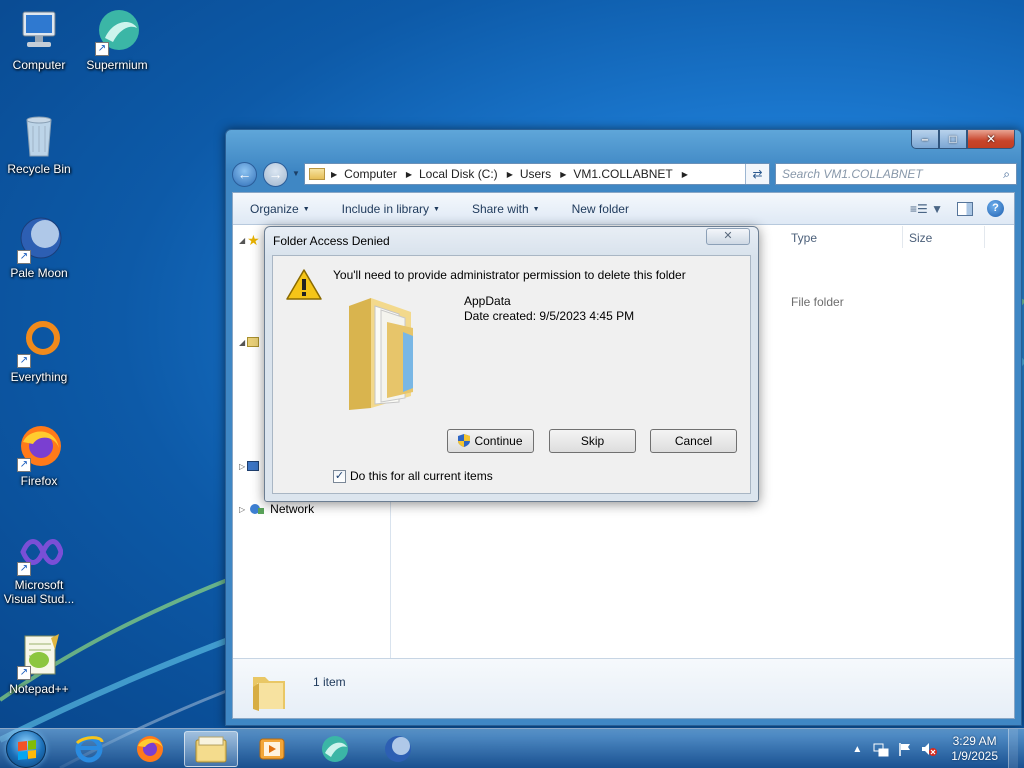 The width and height of the screenshot is (1024, 768). I want to click on visual-studio-icon: ↗, so click(39, 552).